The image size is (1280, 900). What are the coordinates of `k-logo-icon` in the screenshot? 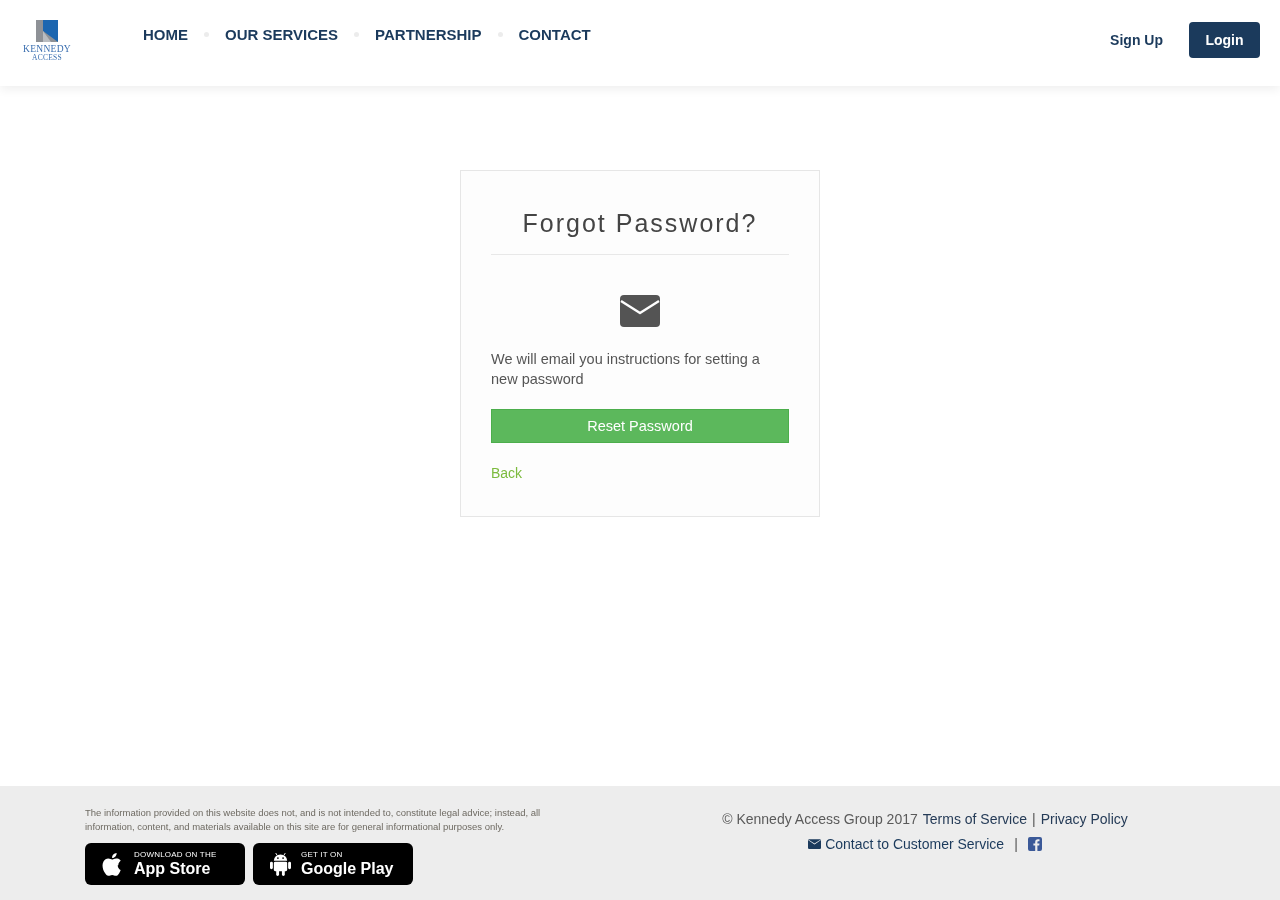 It's located at (47, 30).